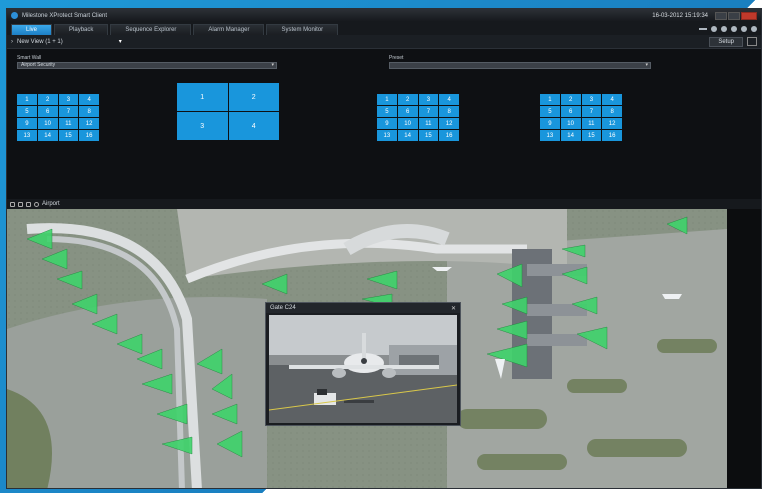 This screenshot has height=493, width=766. What do you see at coordinates (151, 29) in the screenshot?
I see `tab-sequence-explorer: Sequence Explorer` at bounding box center [151, 29].